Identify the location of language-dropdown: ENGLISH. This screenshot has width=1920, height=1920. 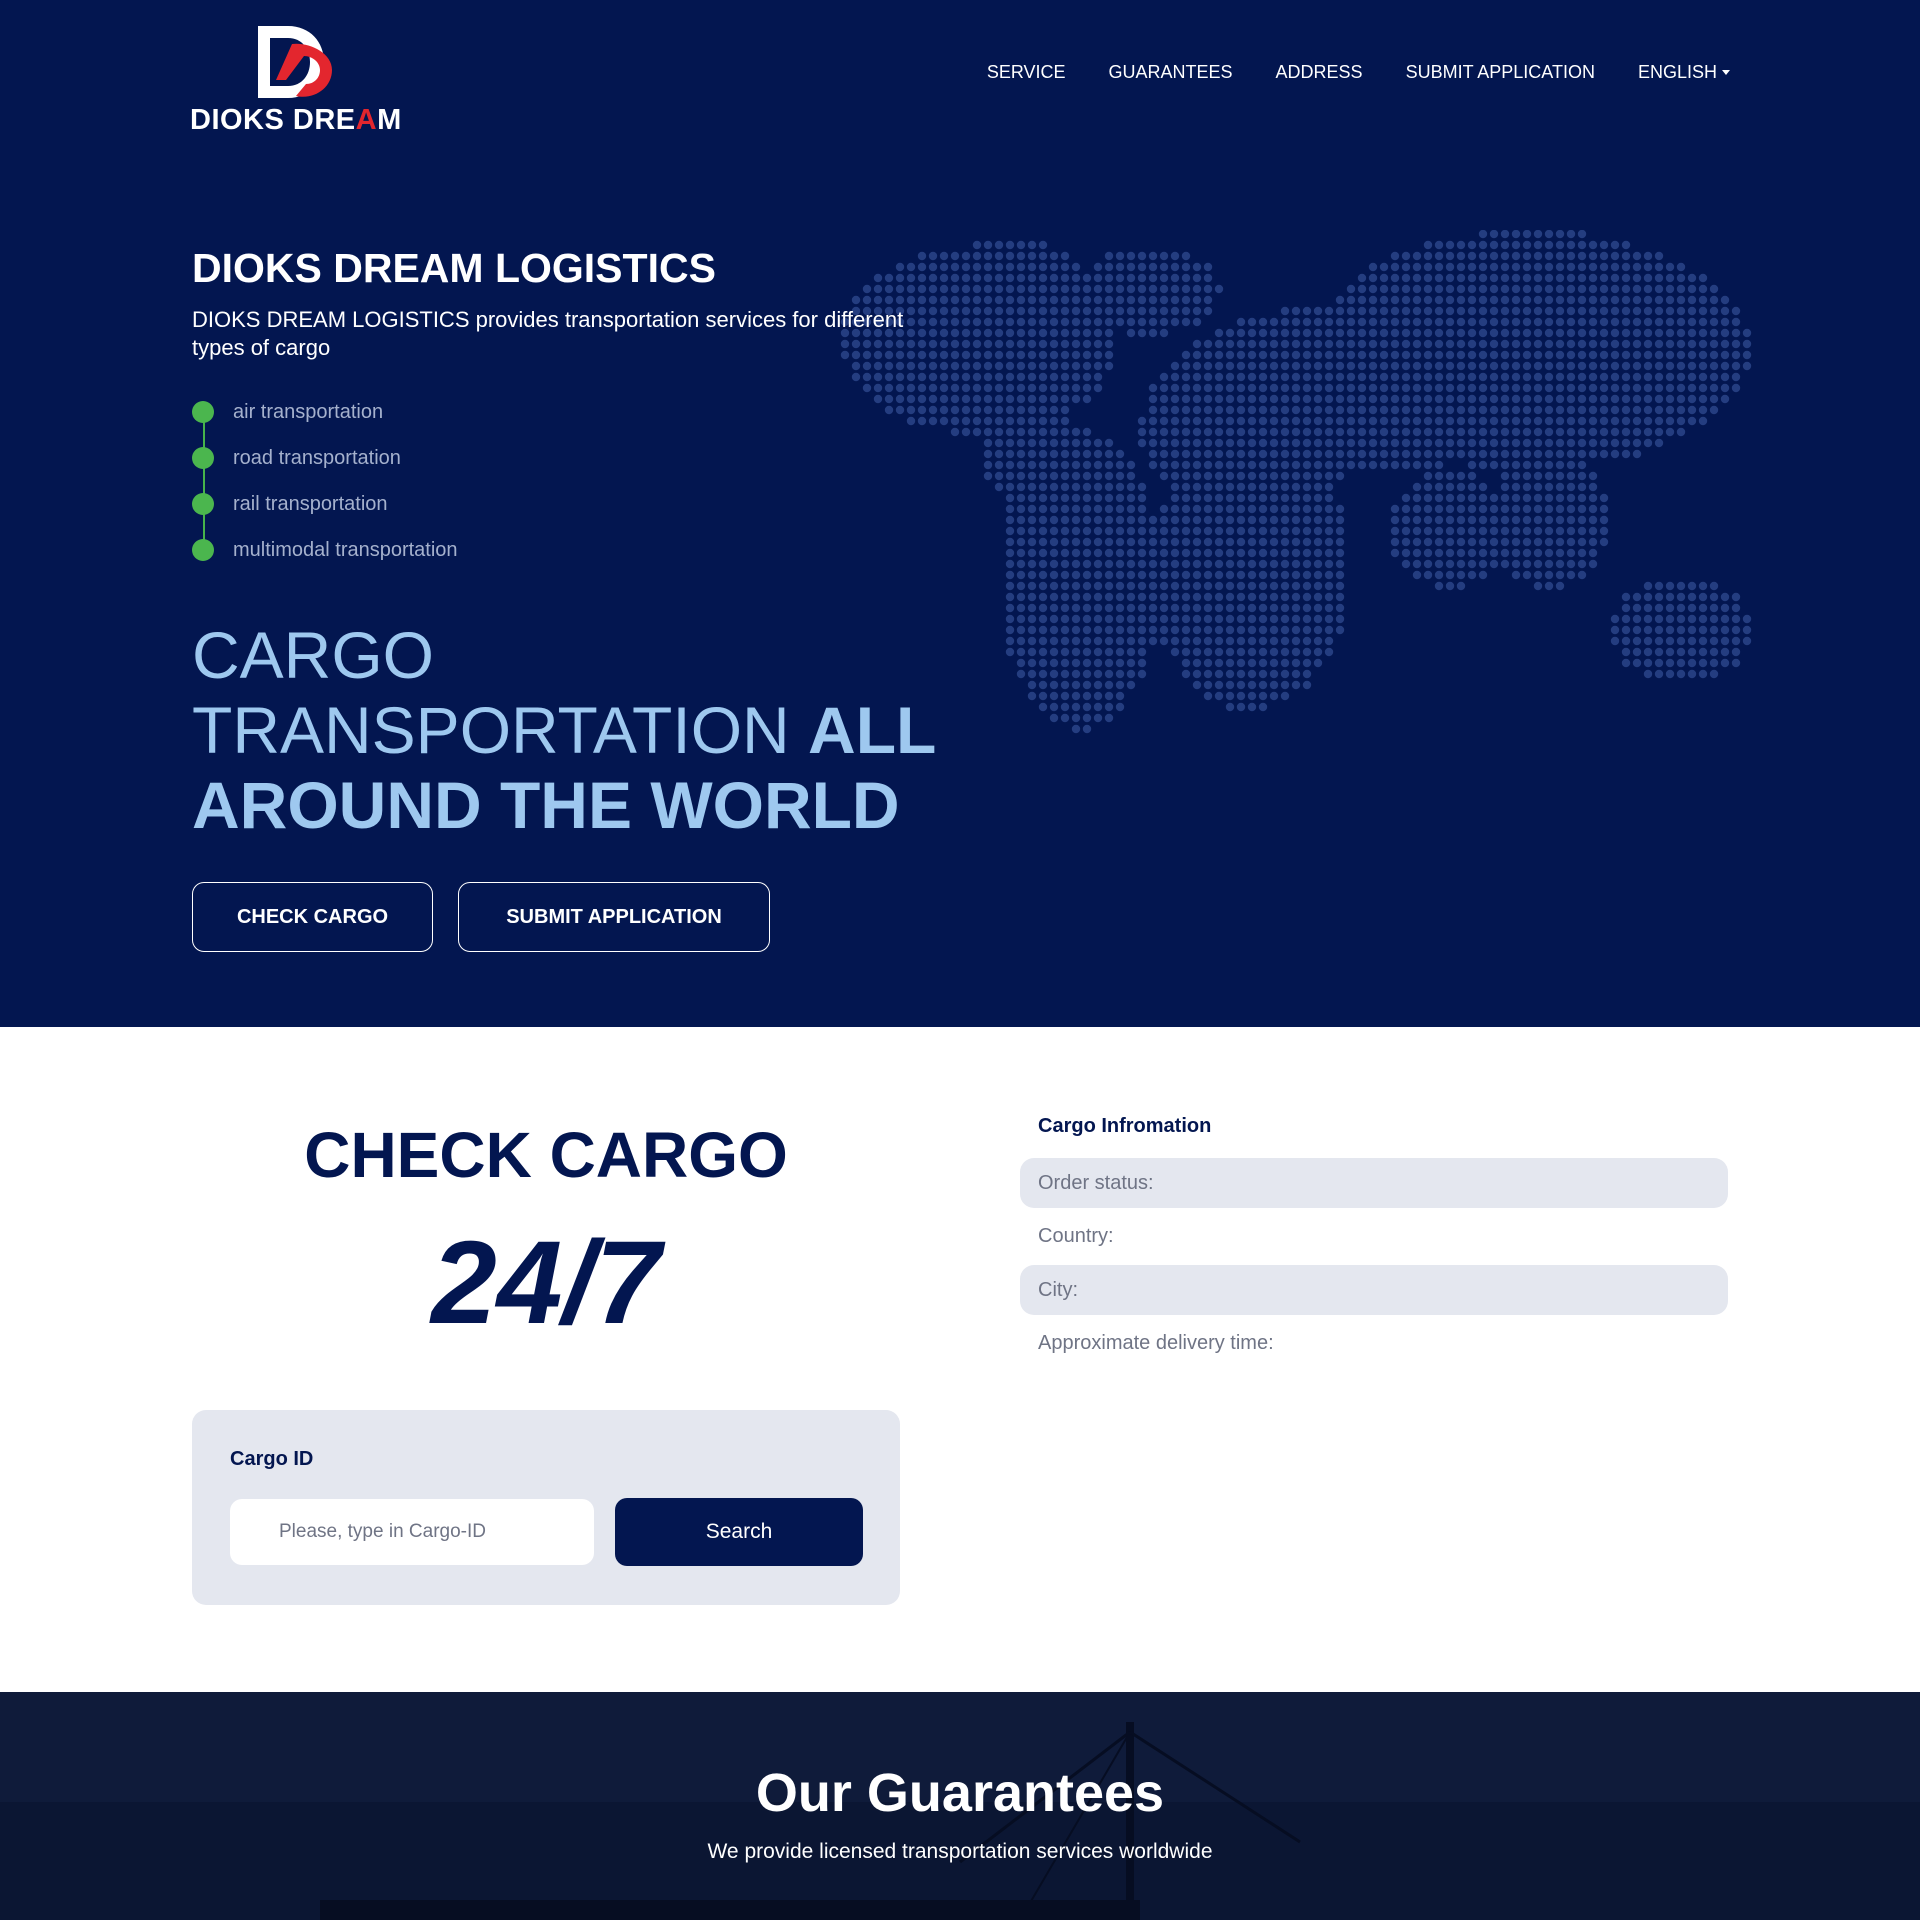
(1684, 72).